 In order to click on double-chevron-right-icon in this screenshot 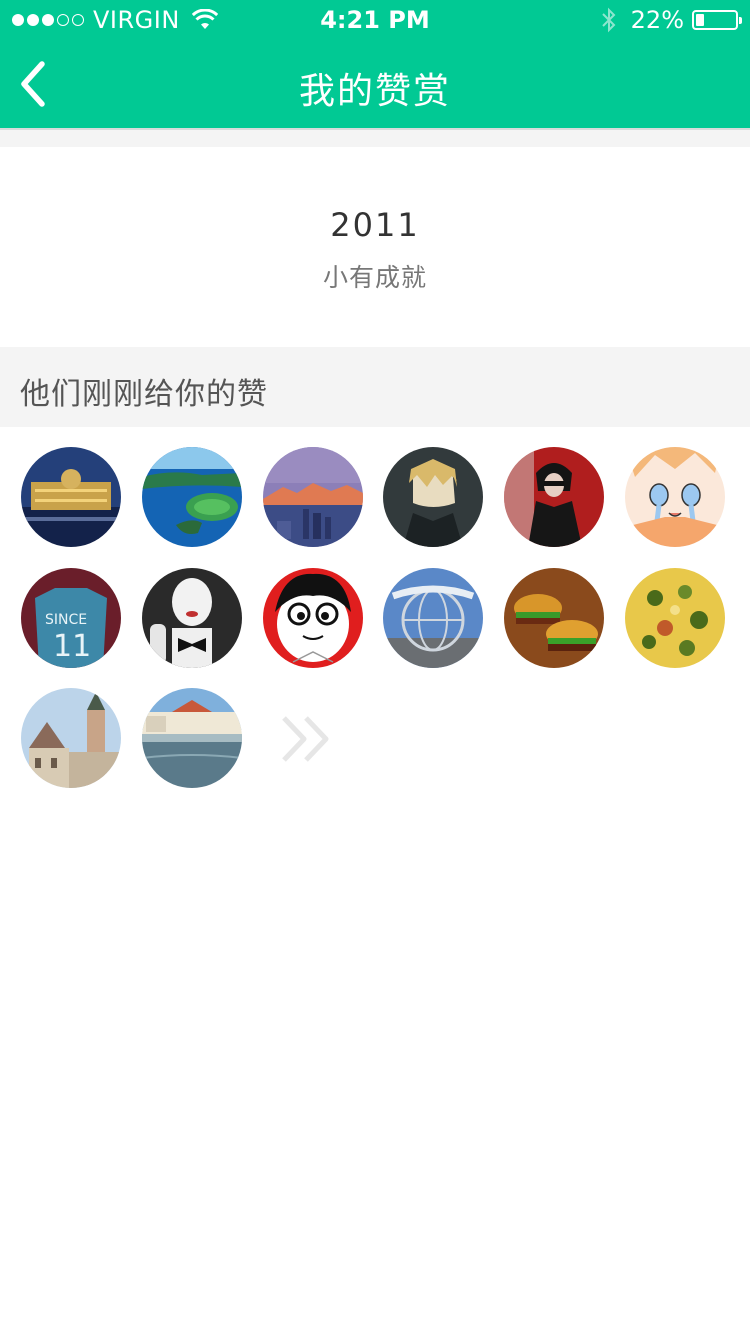, I will do `click(308, 739)`.